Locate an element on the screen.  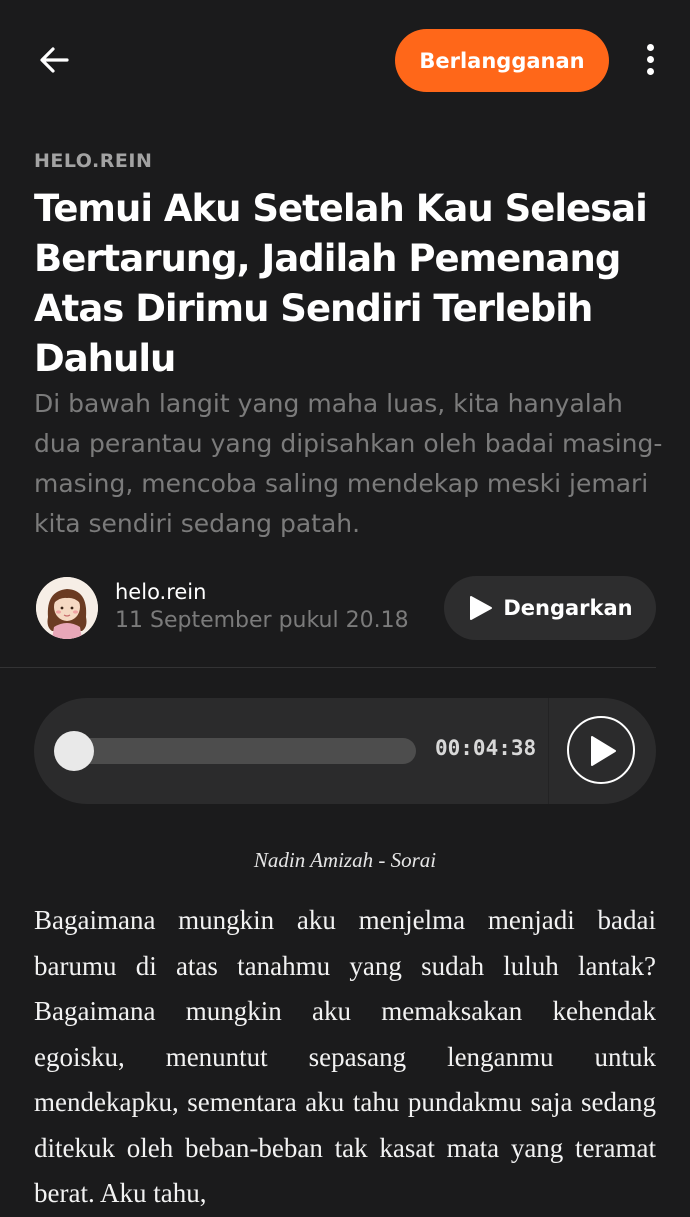
audio-caption: Nadin Amizah - Sorai is located at coordinates (345, 860).